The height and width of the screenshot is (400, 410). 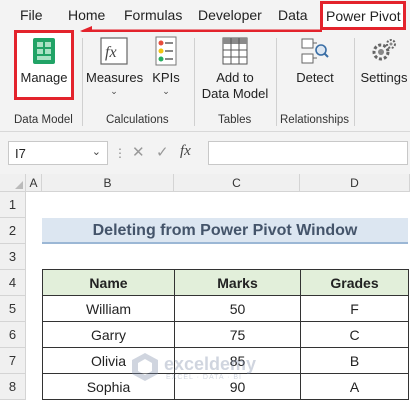 I want to click on formula-bar: I7 ⌄ ⋮ ✕ ✓ fx, so click(x=205, y=153).